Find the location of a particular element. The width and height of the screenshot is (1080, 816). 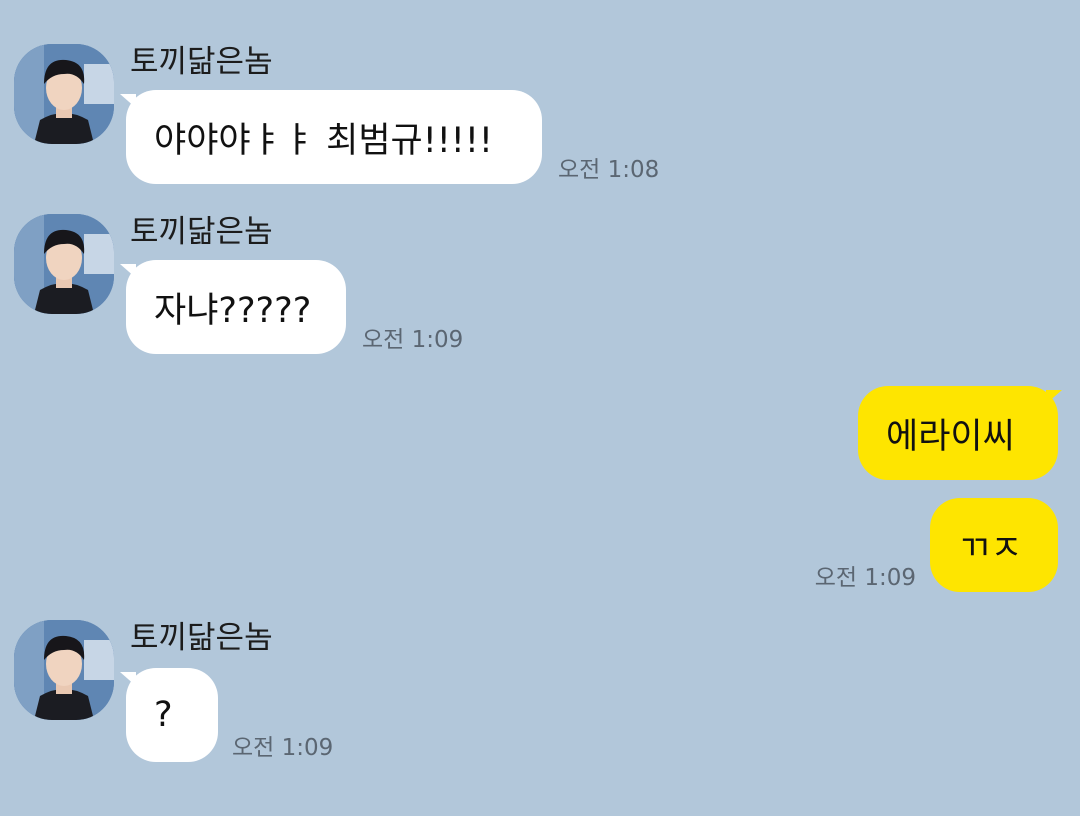

my-message-bubble: ㄲㅈ is located at coordinates (994, 545).